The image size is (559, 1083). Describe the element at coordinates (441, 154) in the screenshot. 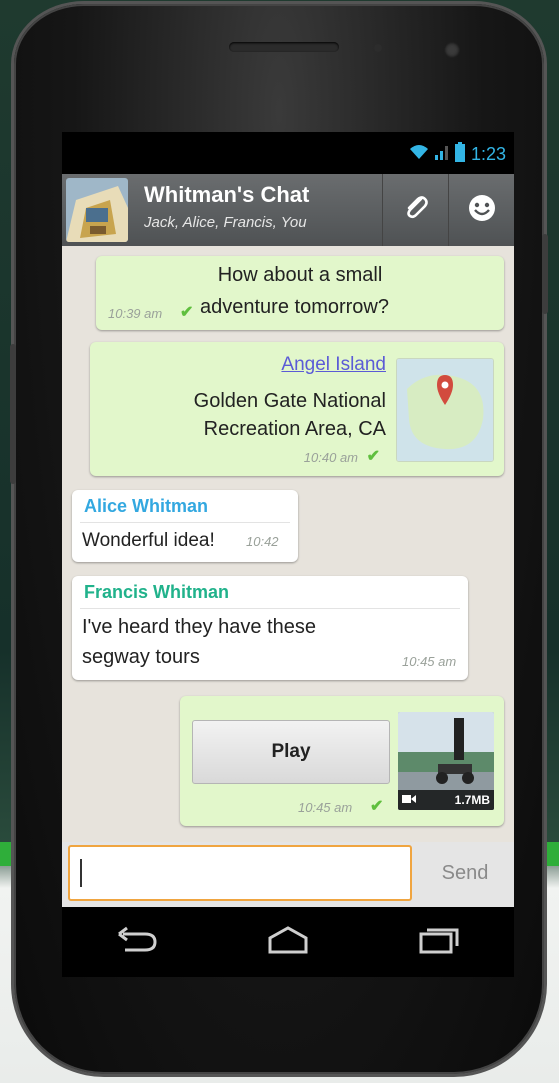

I see `signal-icon` at that location.